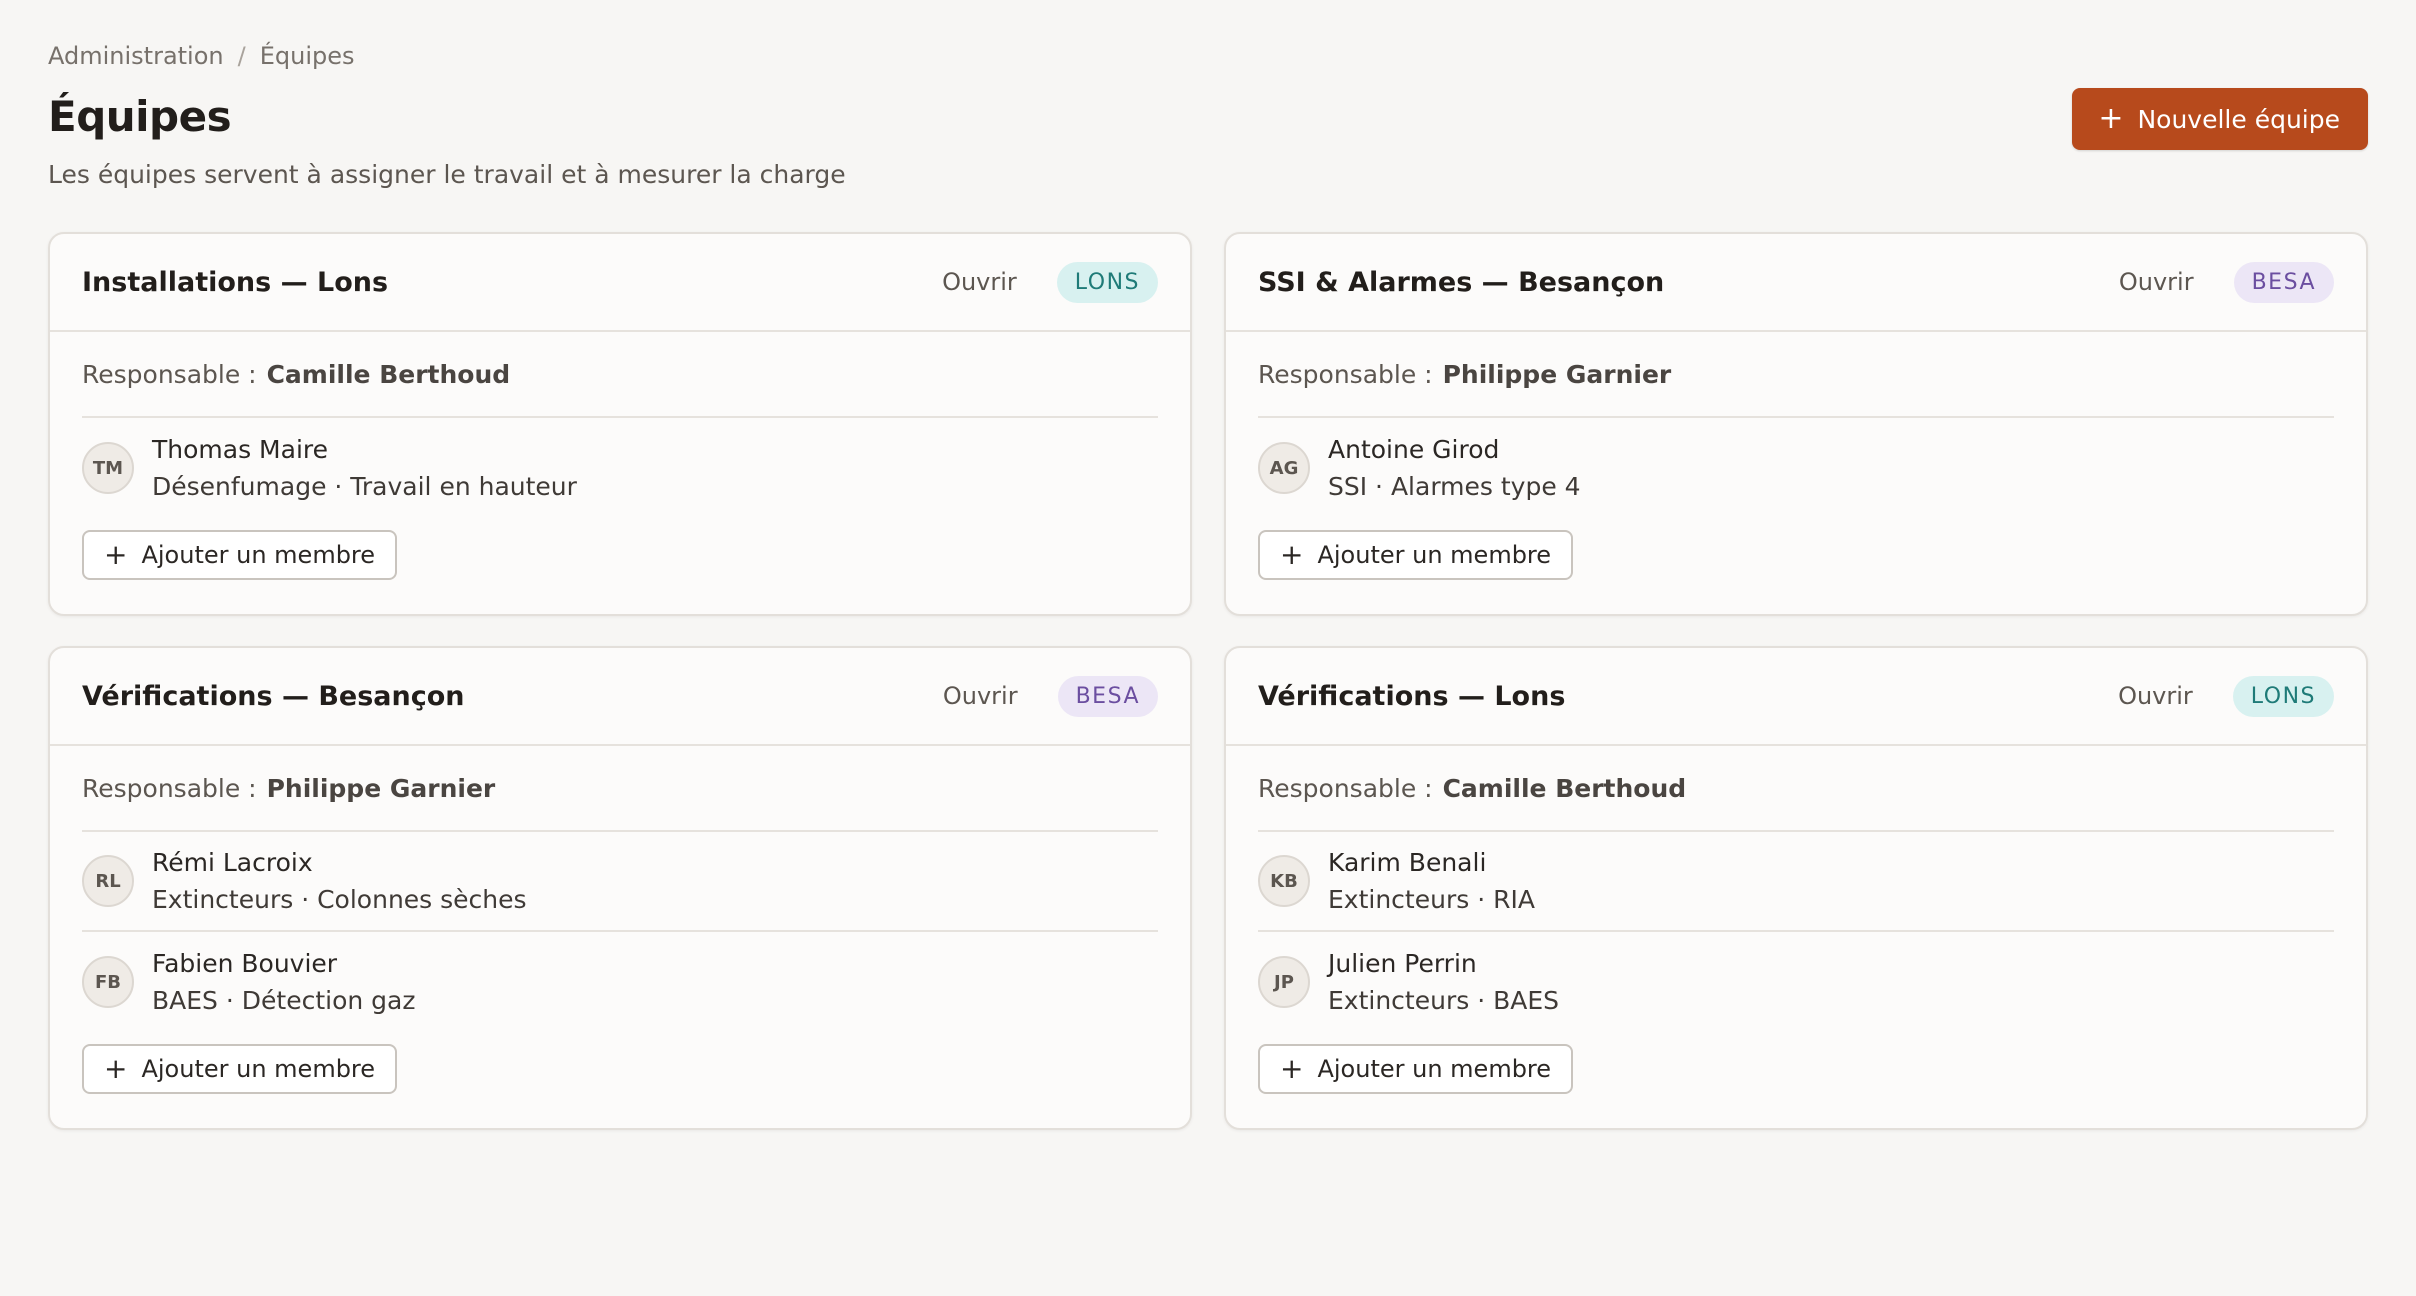  What do you see at coordinates (108, 468) in the screenshot?
I see `avatar: TM` at bounding box center [108, 468].